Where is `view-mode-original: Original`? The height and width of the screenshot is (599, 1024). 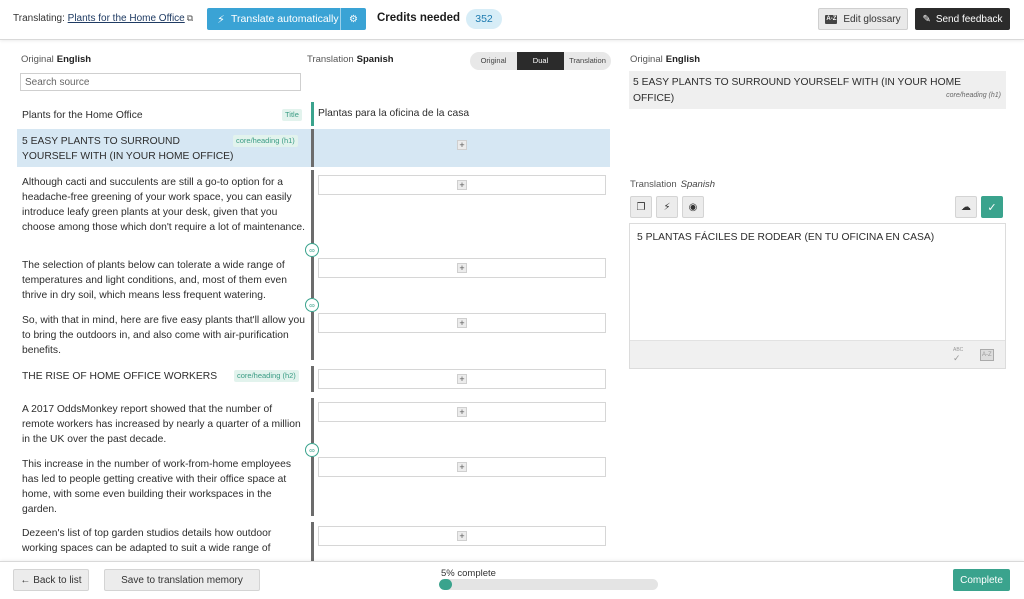
view-mode-original: Original is located at coordinates (493, 61).